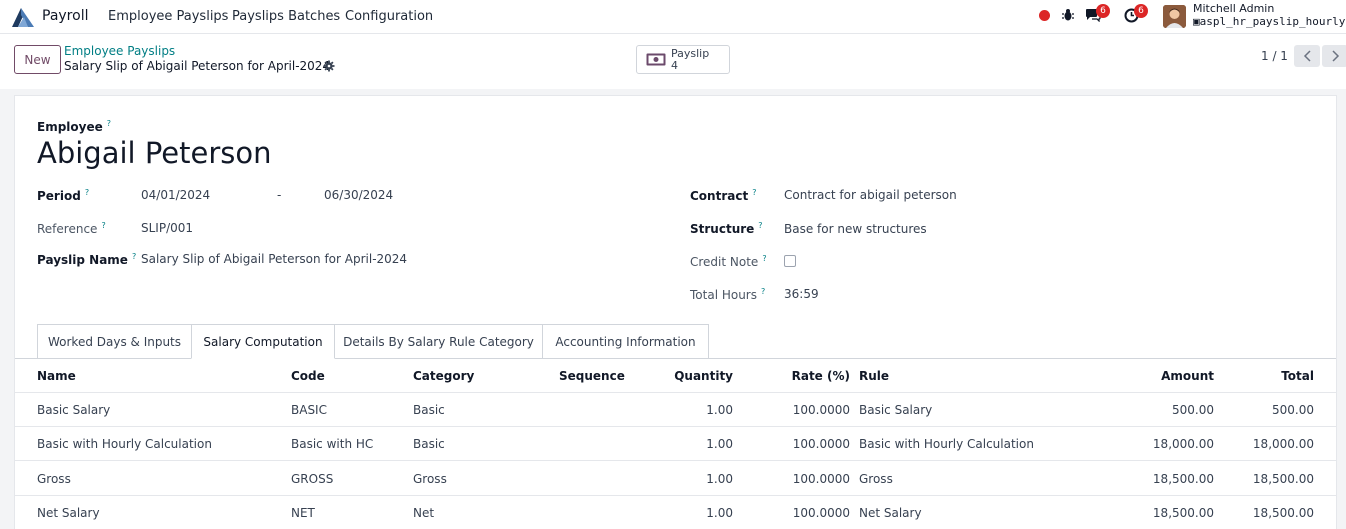  What do you see at coordinates (1233, 8) in the screenshot?
I see `user-name: Mitchell Admin` at bounding box center [1233, 8].